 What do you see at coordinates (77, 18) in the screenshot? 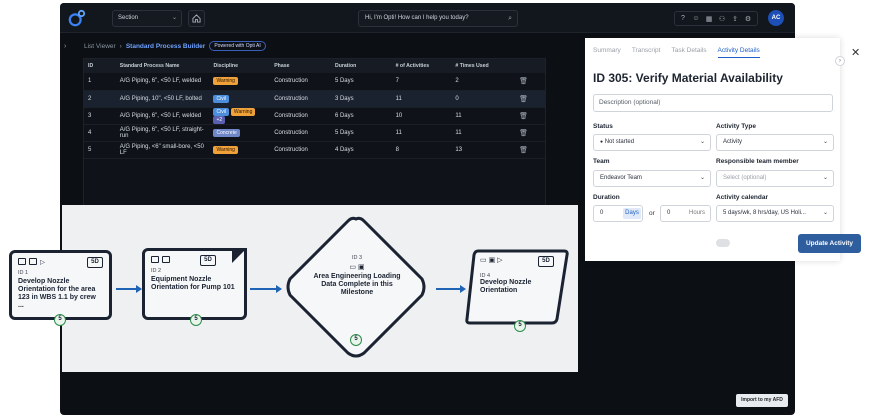
I see `opti-logo-icon` at bounding box center [77, 18].